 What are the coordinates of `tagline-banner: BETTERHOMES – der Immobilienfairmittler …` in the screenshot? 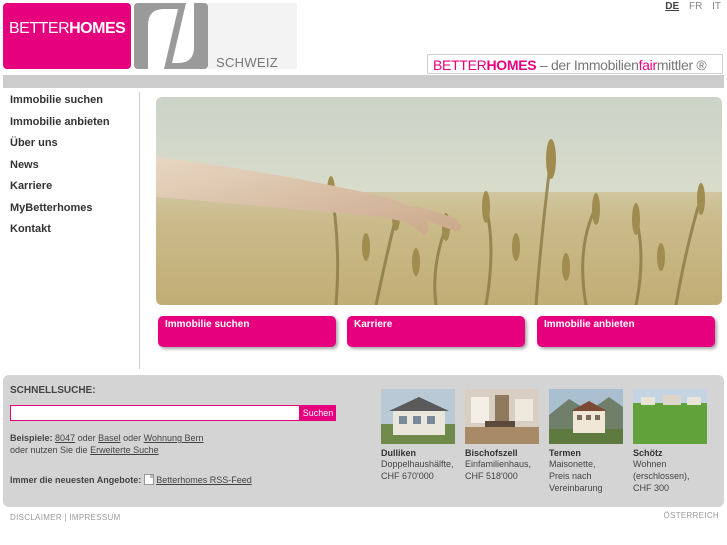 It's located at (575, 64).